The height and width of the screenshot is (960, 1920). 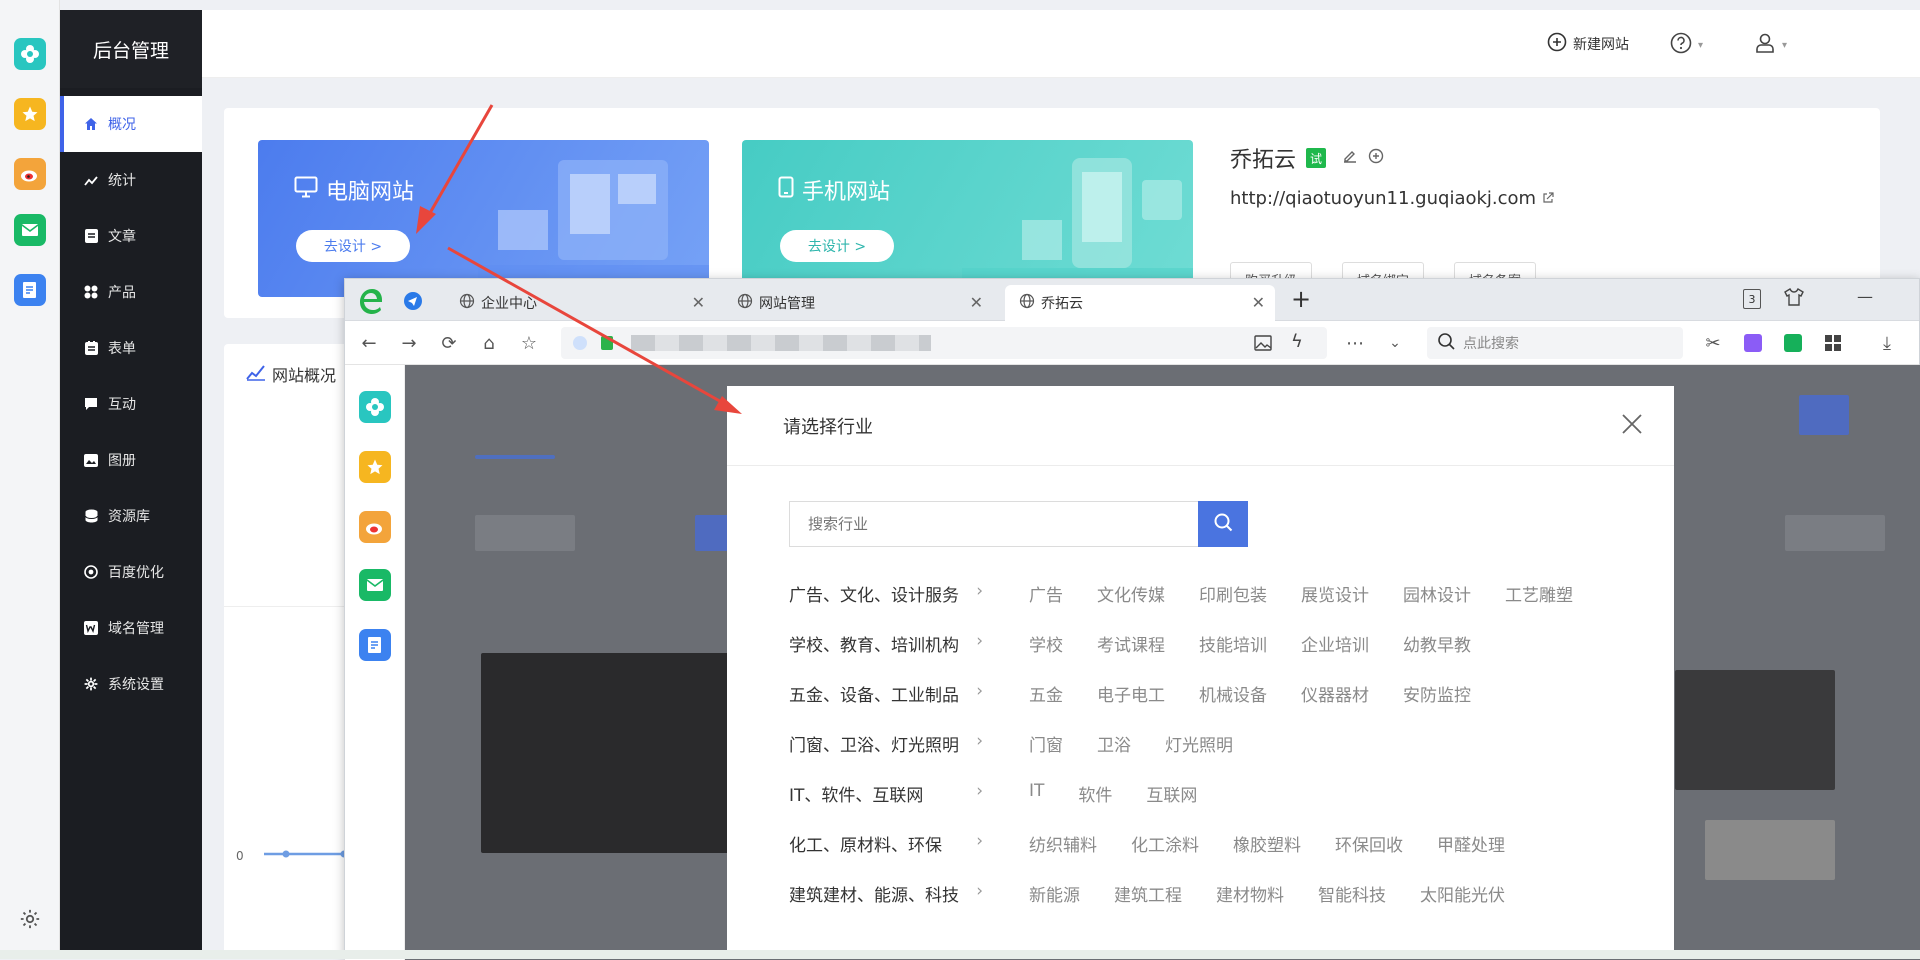 I want to click on back-icon: ←, so click(x=369, y=343).